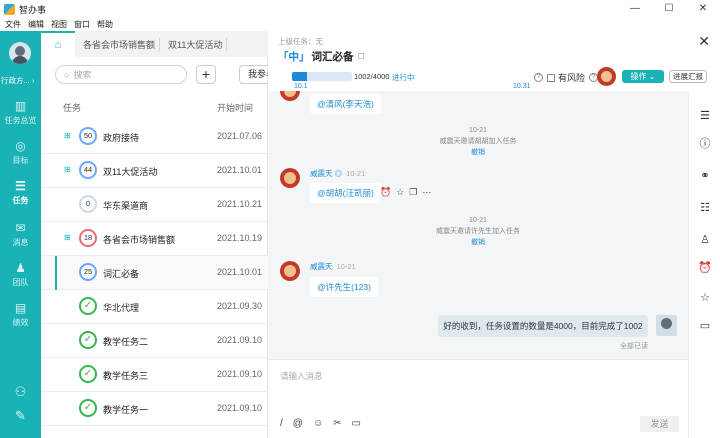 This screenshot has width=720, height=438. What do you see at coordinates (345, 104) in the screenshot?
I see `chat-message: @清风(李天浩)` at bounding box center [345, 104].